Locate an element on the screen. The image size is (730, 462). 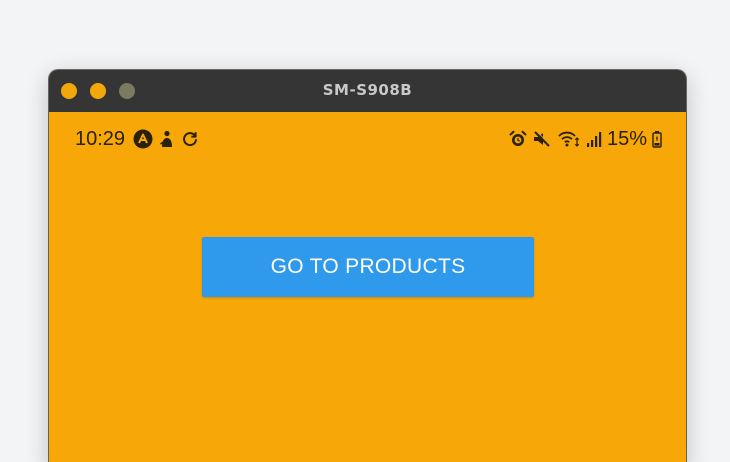
alarm-icon is located at coordinates (518, 139).